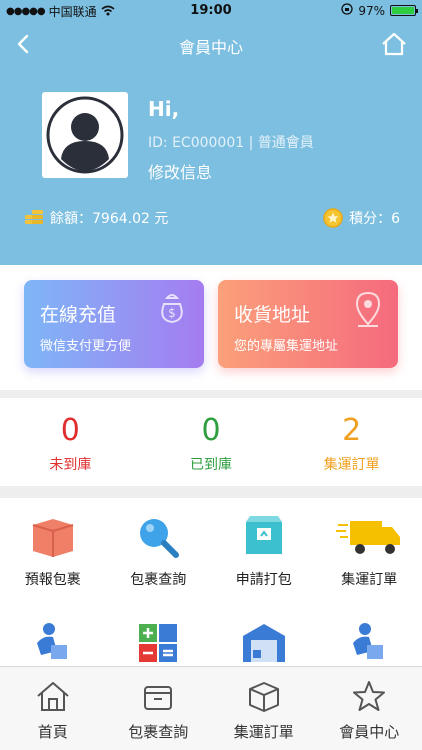  Describe the element at coordinates (70, 465) in the screenshot. I see `stat-label: 未到庫` at that location.